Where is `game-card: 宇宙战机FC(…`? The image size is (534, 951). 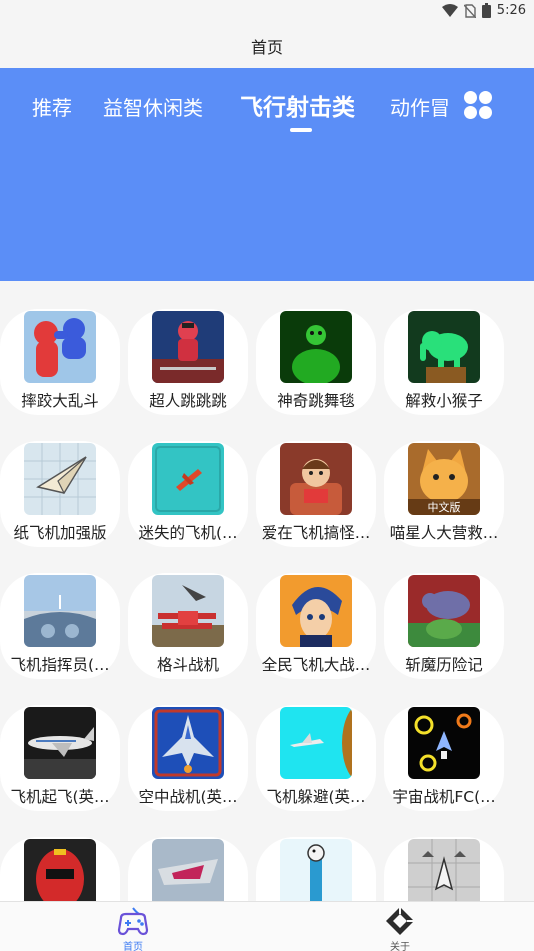
game-card: 宇宙战机FC(… is located at coordinates (444, 758).